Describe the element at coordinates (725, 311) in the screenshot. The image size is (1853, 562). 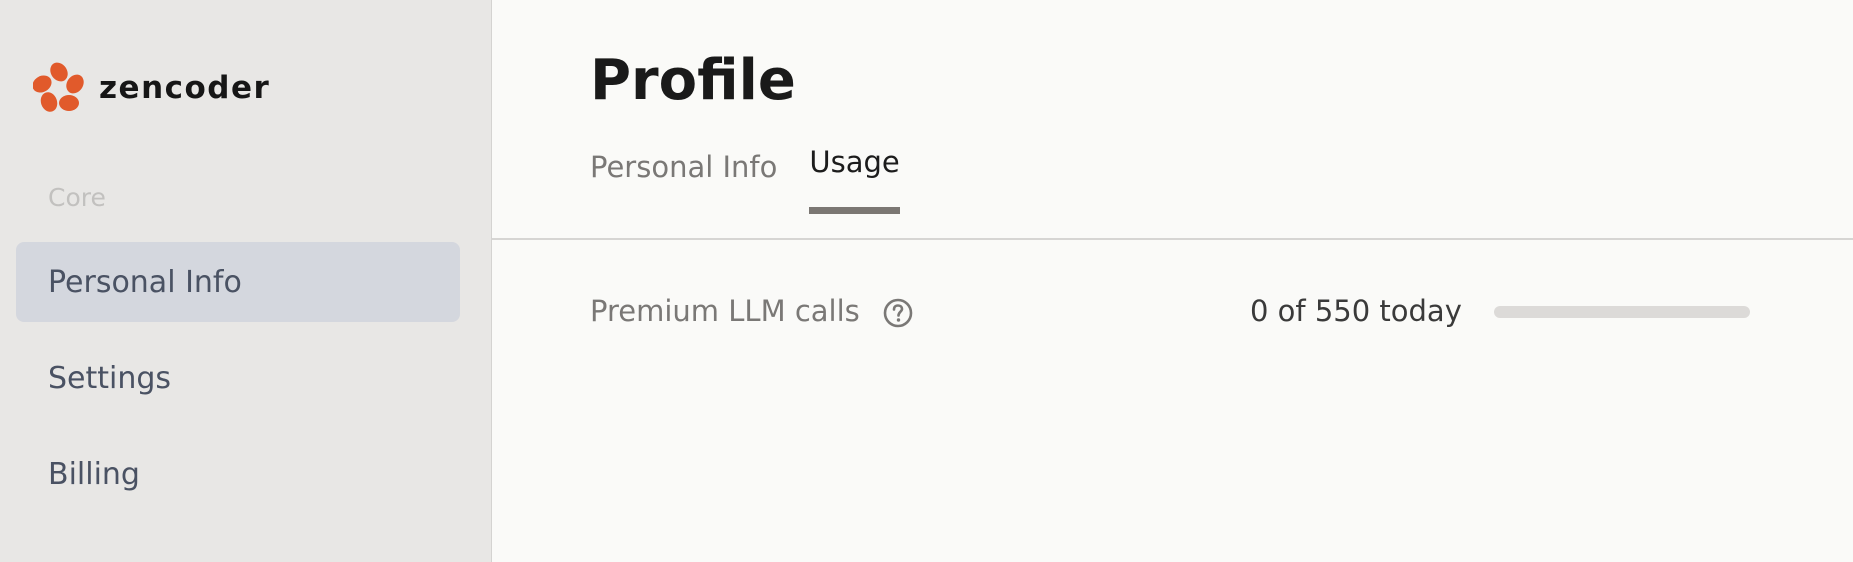
I see `usage-label: Premium LLM calls` at that location.